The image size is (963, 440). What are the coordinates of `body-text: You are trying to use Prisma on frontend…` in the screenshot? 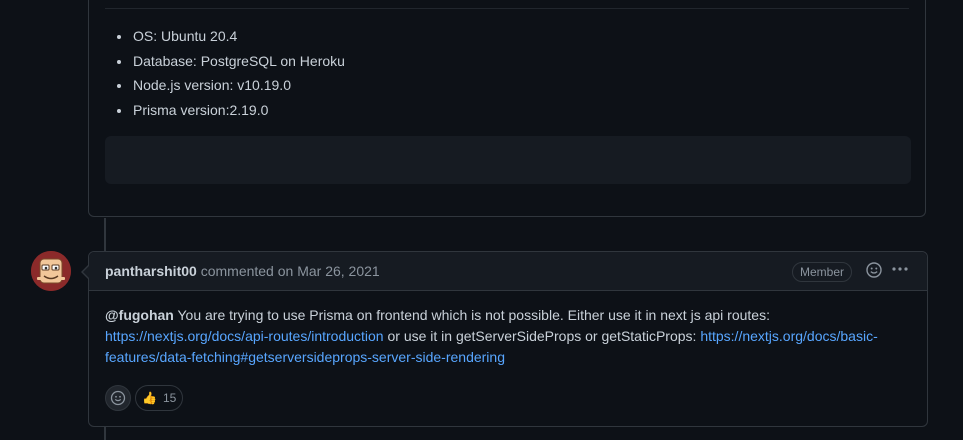 It's located at (471, 315).